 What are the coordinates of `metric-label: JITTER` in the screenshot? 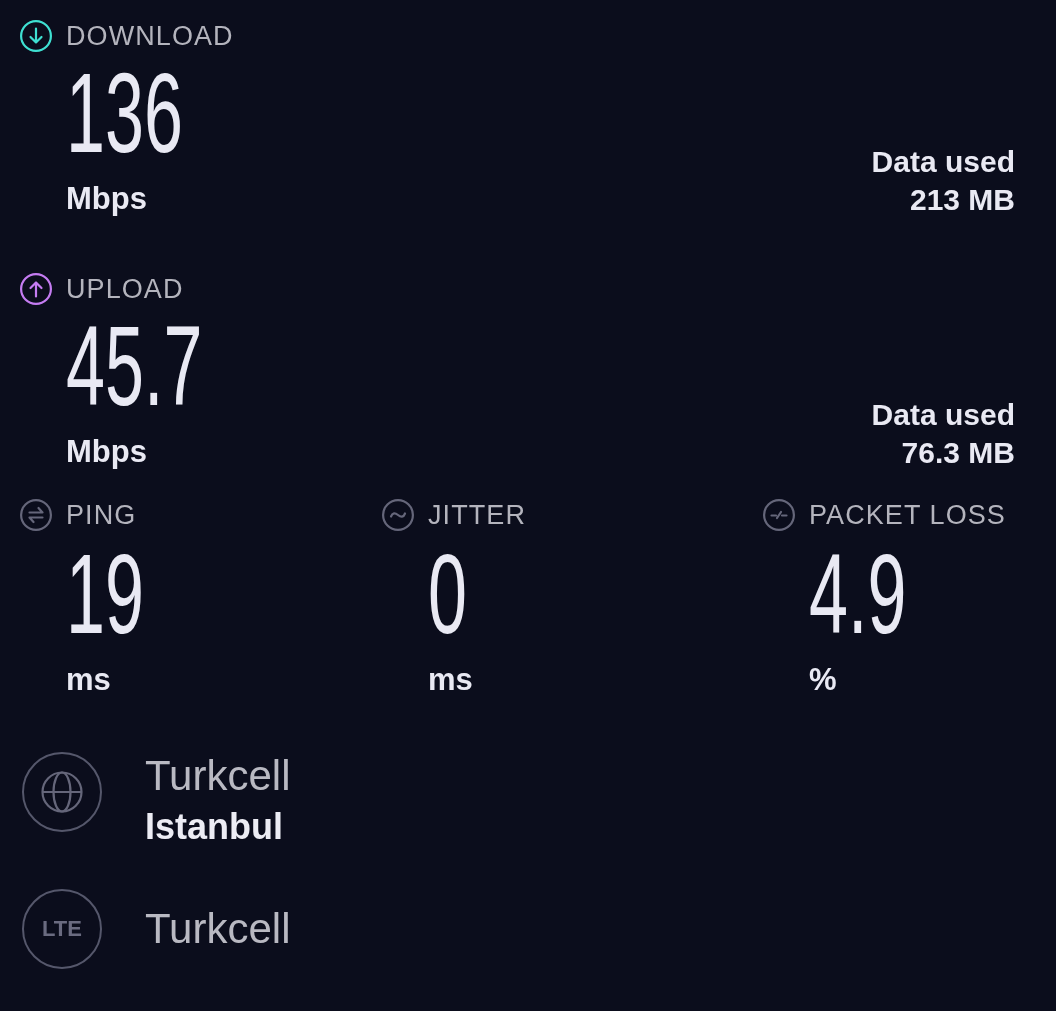 It's located at (477, 515).